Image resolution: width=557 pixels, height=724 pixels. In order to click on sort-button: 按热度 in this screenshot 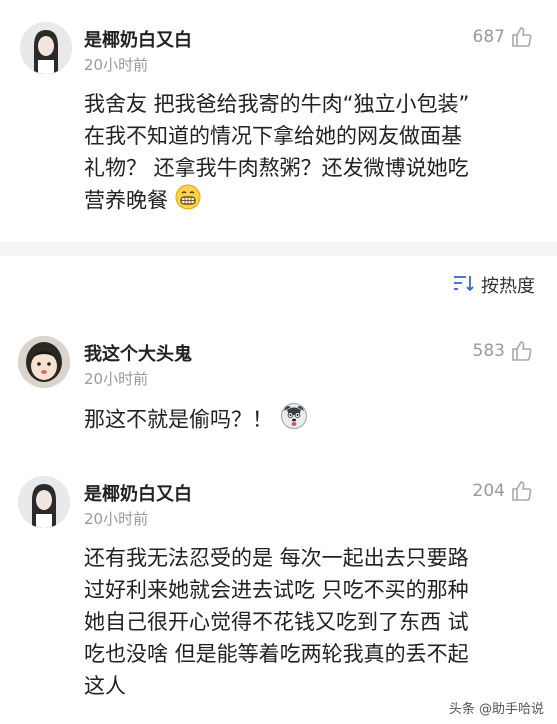, I will do `click(494, 285)`.